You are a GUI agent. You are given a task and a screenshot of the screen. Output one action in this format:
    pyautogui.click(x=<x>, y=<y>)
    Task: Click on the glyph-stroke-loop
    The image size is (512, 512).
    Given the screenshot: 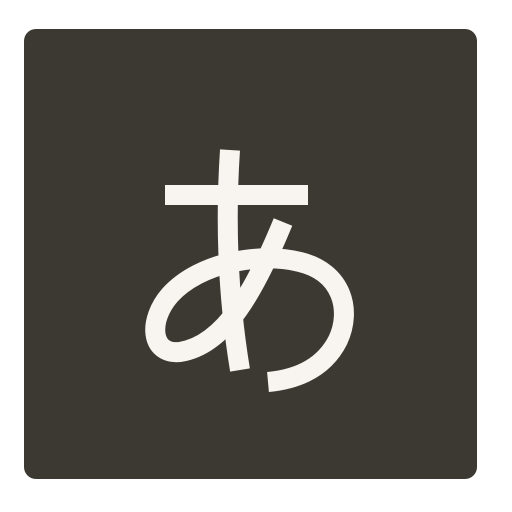 What is the action you would take?
    pyautogui.click(x=249, y=305)
    